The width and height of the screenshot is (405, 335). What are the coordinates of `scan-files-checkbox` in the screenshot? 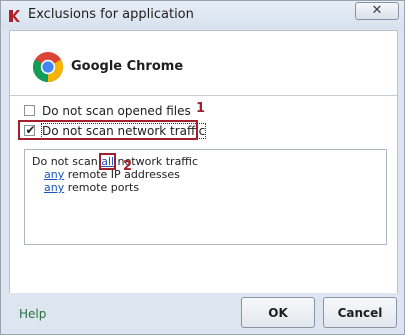 It's located at (29, 110).